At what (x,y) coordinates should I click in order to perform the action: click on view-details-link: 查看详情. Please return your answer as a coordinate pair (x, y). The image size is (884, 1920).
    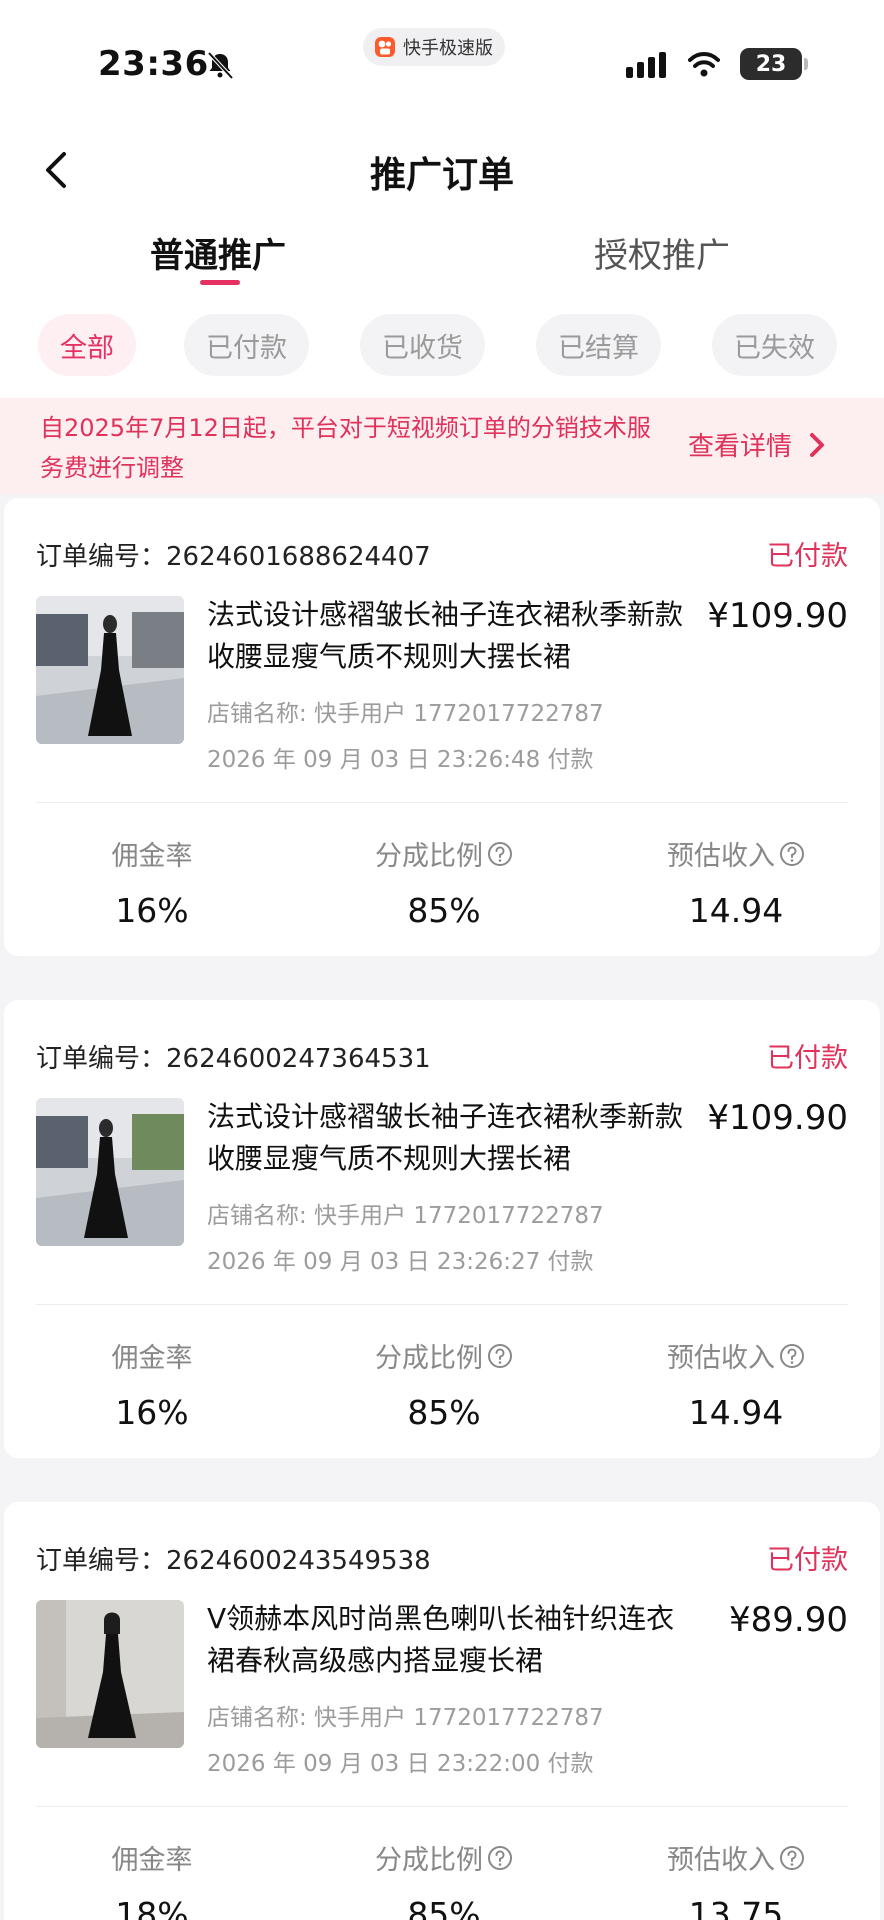
    Looking at the image, I should click on (758, 444).